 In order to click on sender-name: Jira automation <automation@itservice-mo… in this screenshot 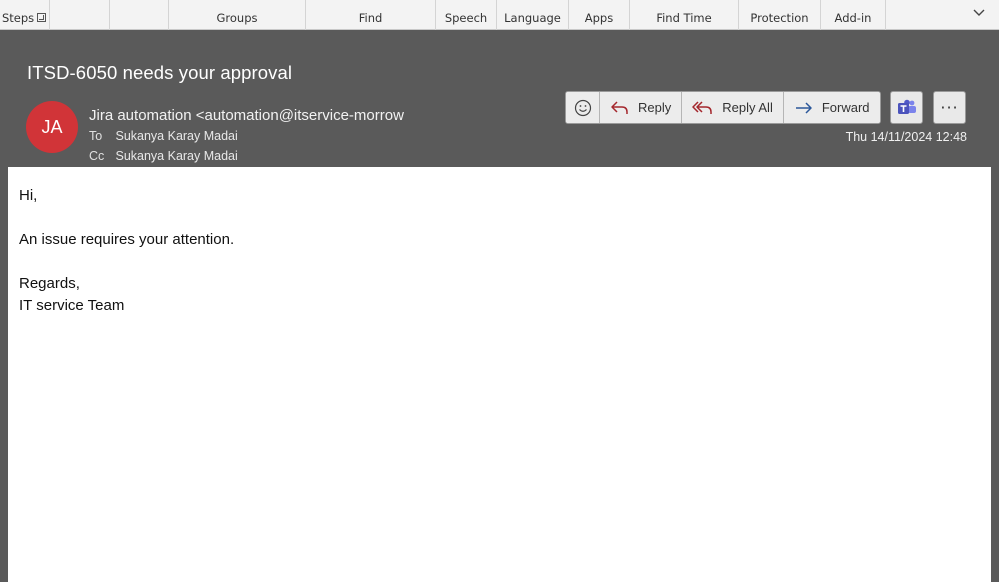, I will do `click(248, 115)`.